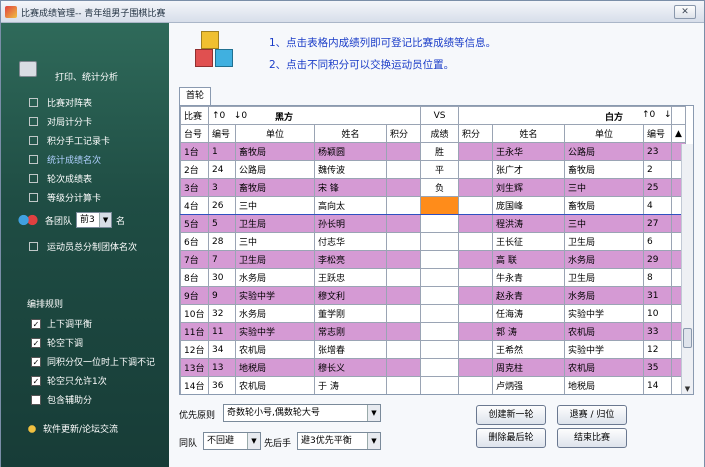 Image resolution: width=705 pixels, height=467 pixels. Describe the element at coordinates (685, 12) in the screenshot. I see `close-button: ✕` at that location.